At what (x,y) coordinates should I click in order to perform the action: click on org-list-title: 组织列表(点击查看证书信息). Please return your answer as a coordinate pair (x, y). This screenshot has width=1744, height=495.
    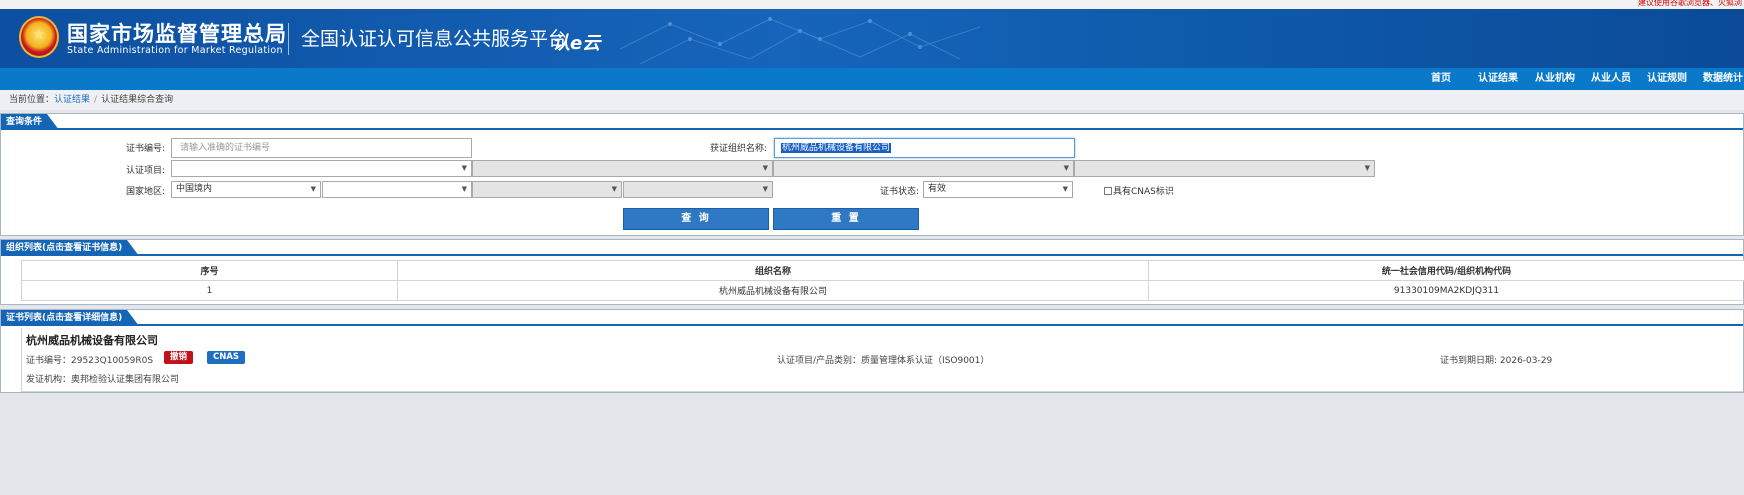
    Looking at the image, I should click on (70, 248).